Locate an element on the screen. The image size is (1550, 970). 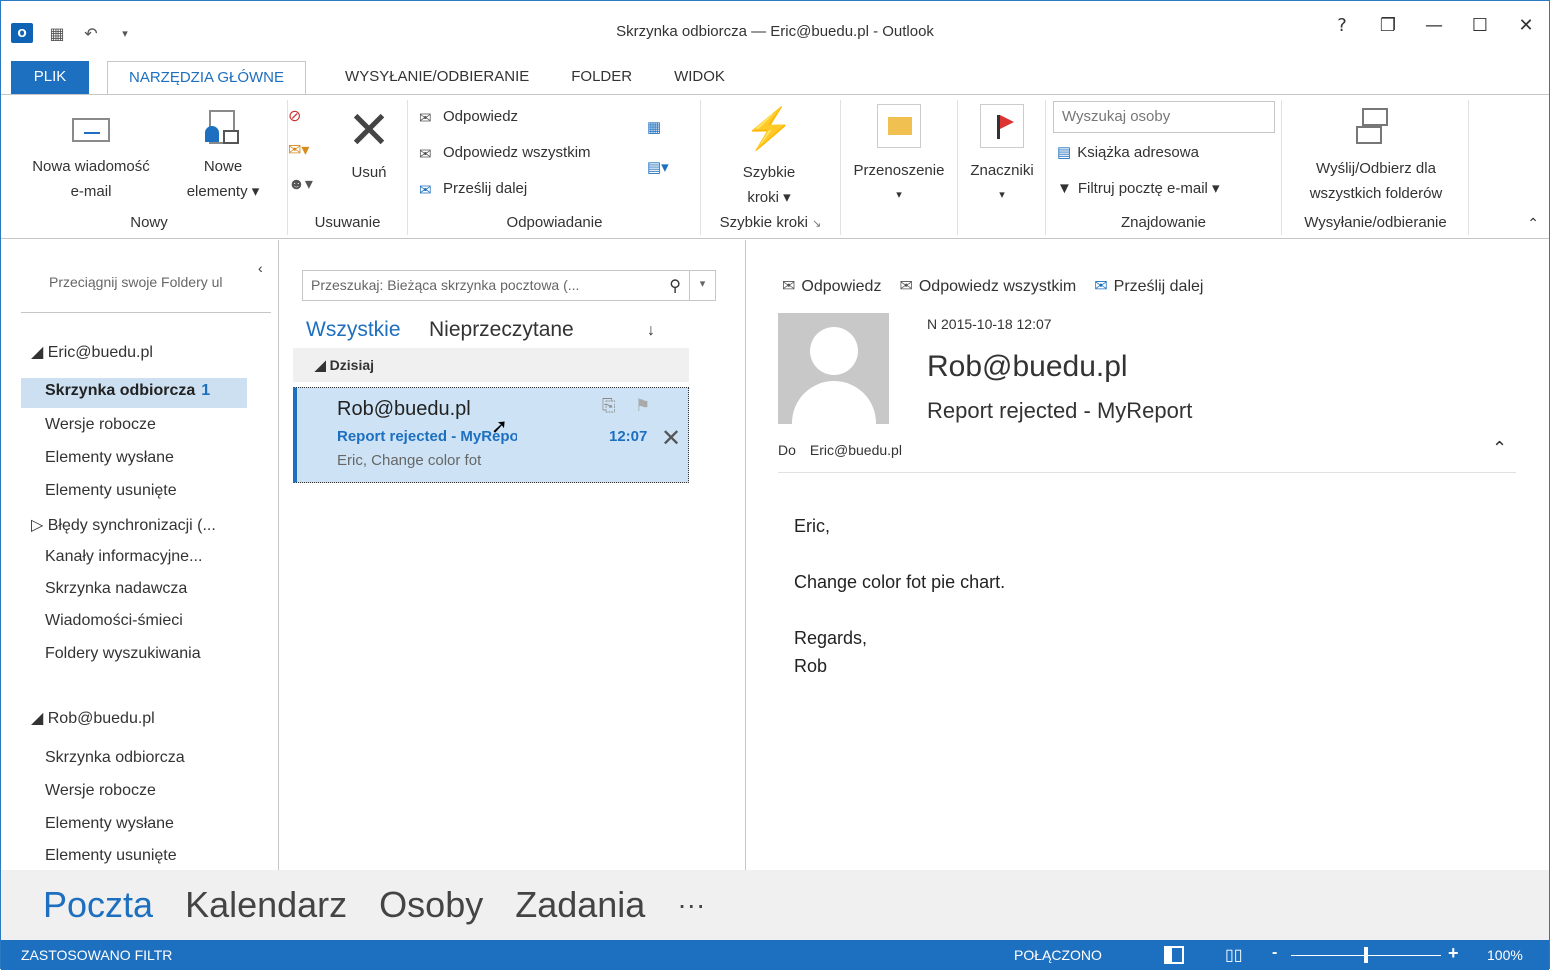
reply-all-label: Odpowiedz wszystkim is located at coordinates (517, 152).